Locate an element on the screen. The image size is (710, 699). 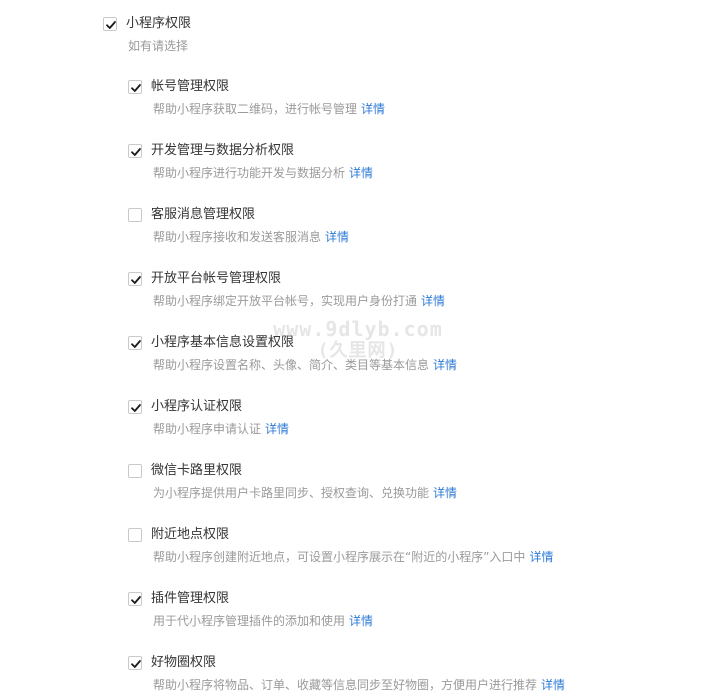
permission-description: 帮助小程序申请认证 详情 is located at coordinates (221, 429).